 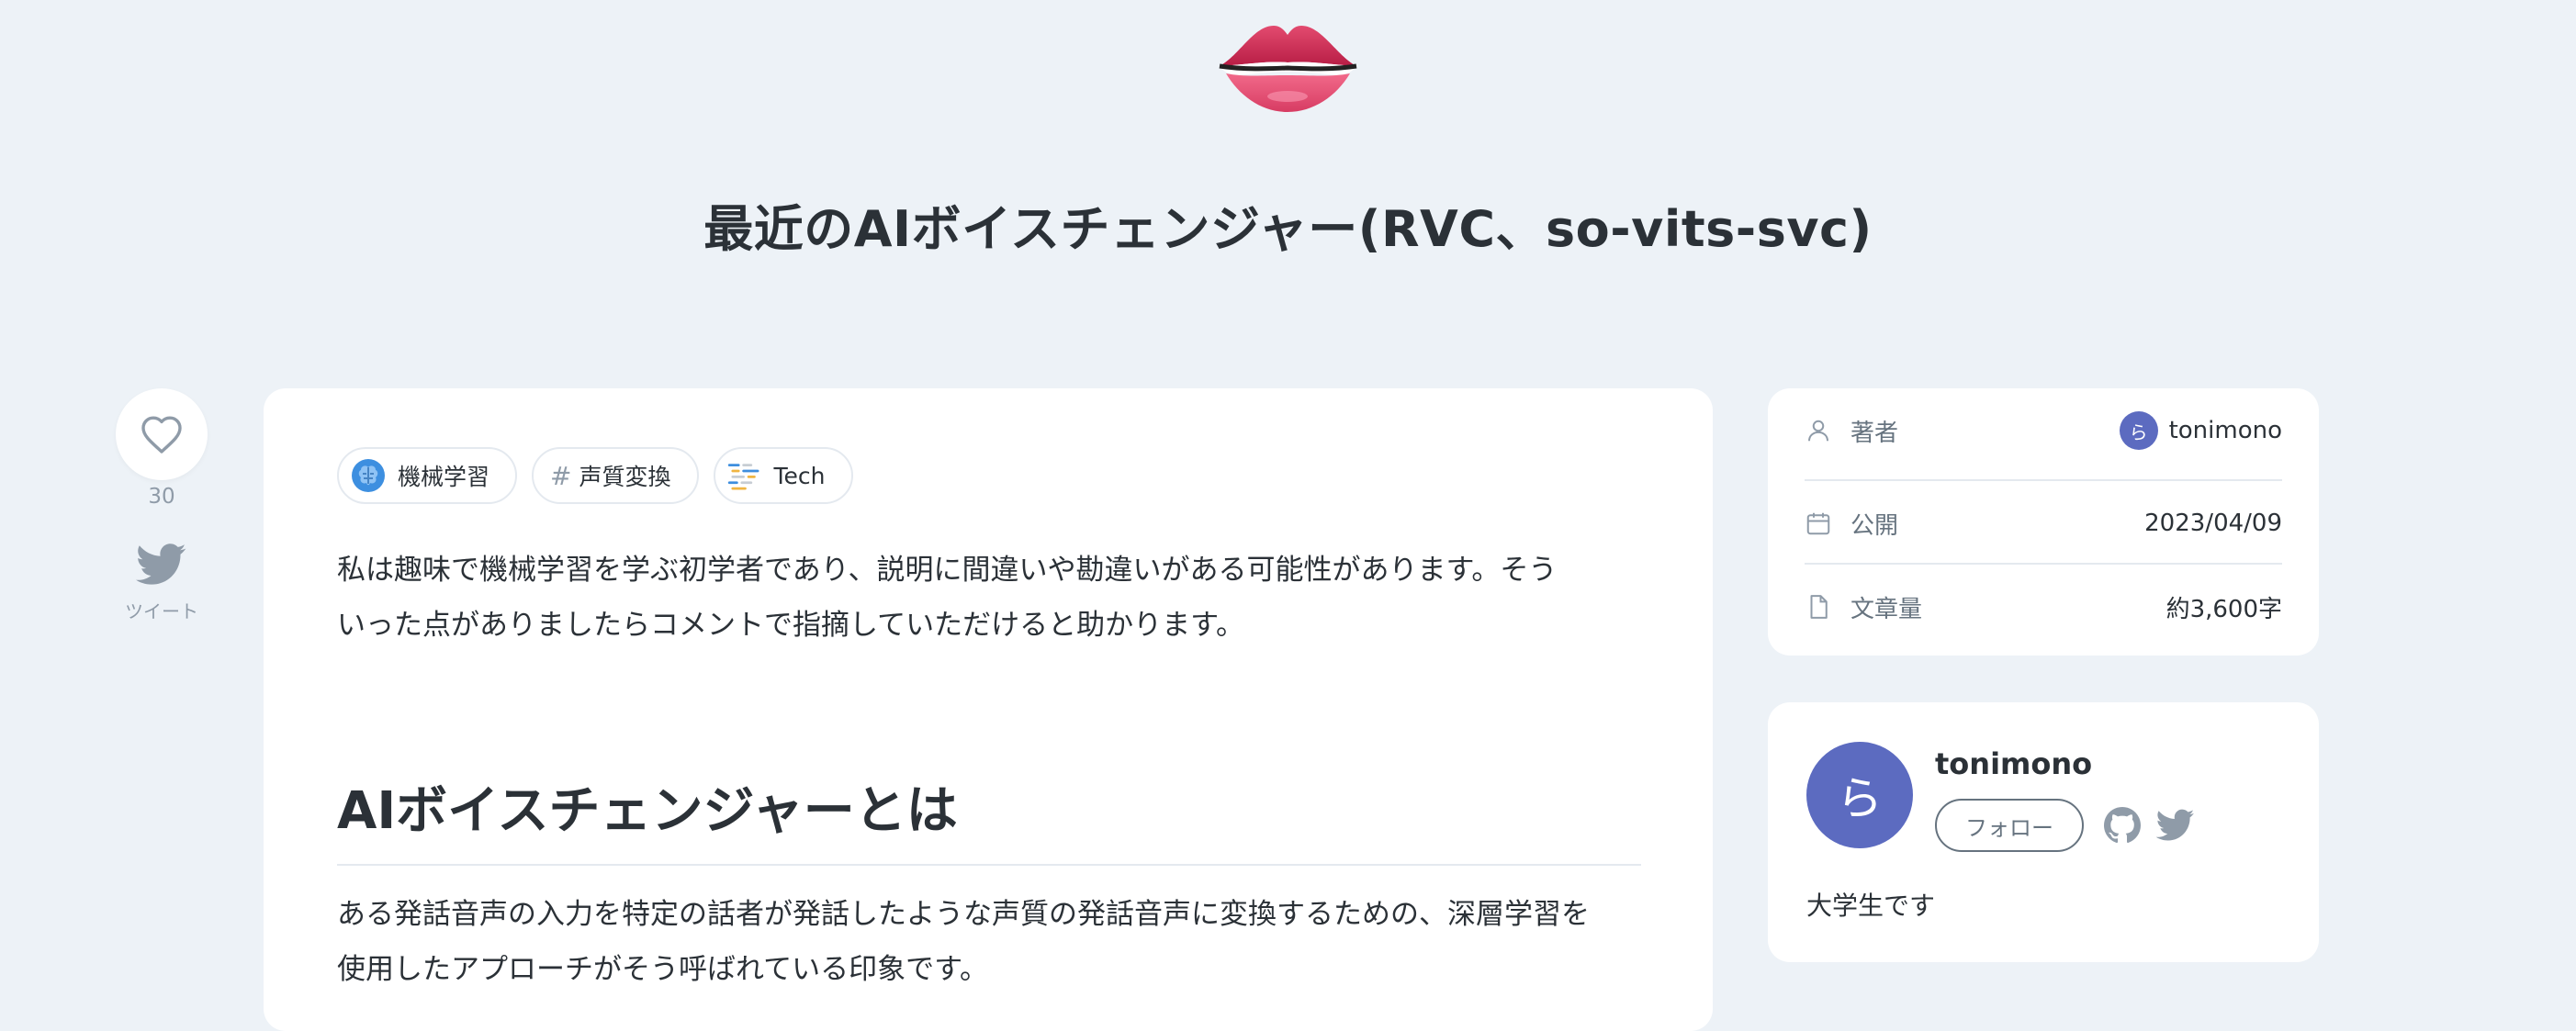 What do you see at coordinates (1887, 609) in the screenshot?
I see `length-key: 文章量` at bounding box center [1887, 609].